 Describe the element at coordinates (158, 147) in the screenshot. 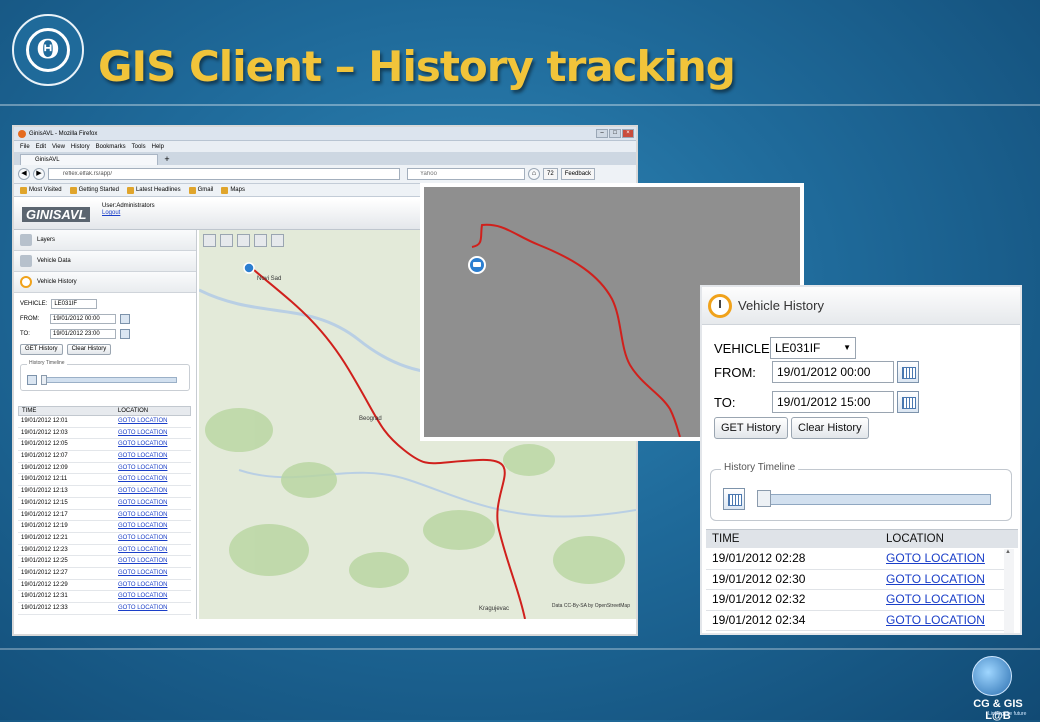

I see `menu-help: Help` at that location.